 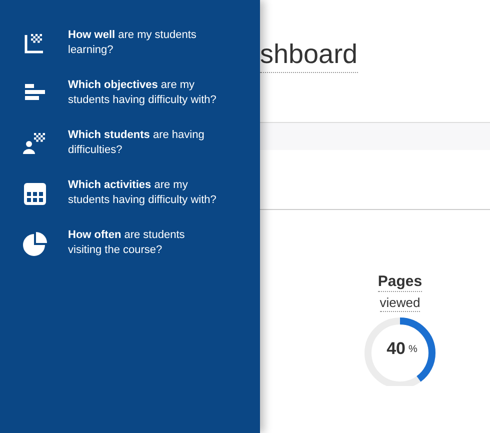 What do you see at coordinates (400, 282) in the screenshot?
I see `metric-title: Pages` at bounding box center [400, 282].